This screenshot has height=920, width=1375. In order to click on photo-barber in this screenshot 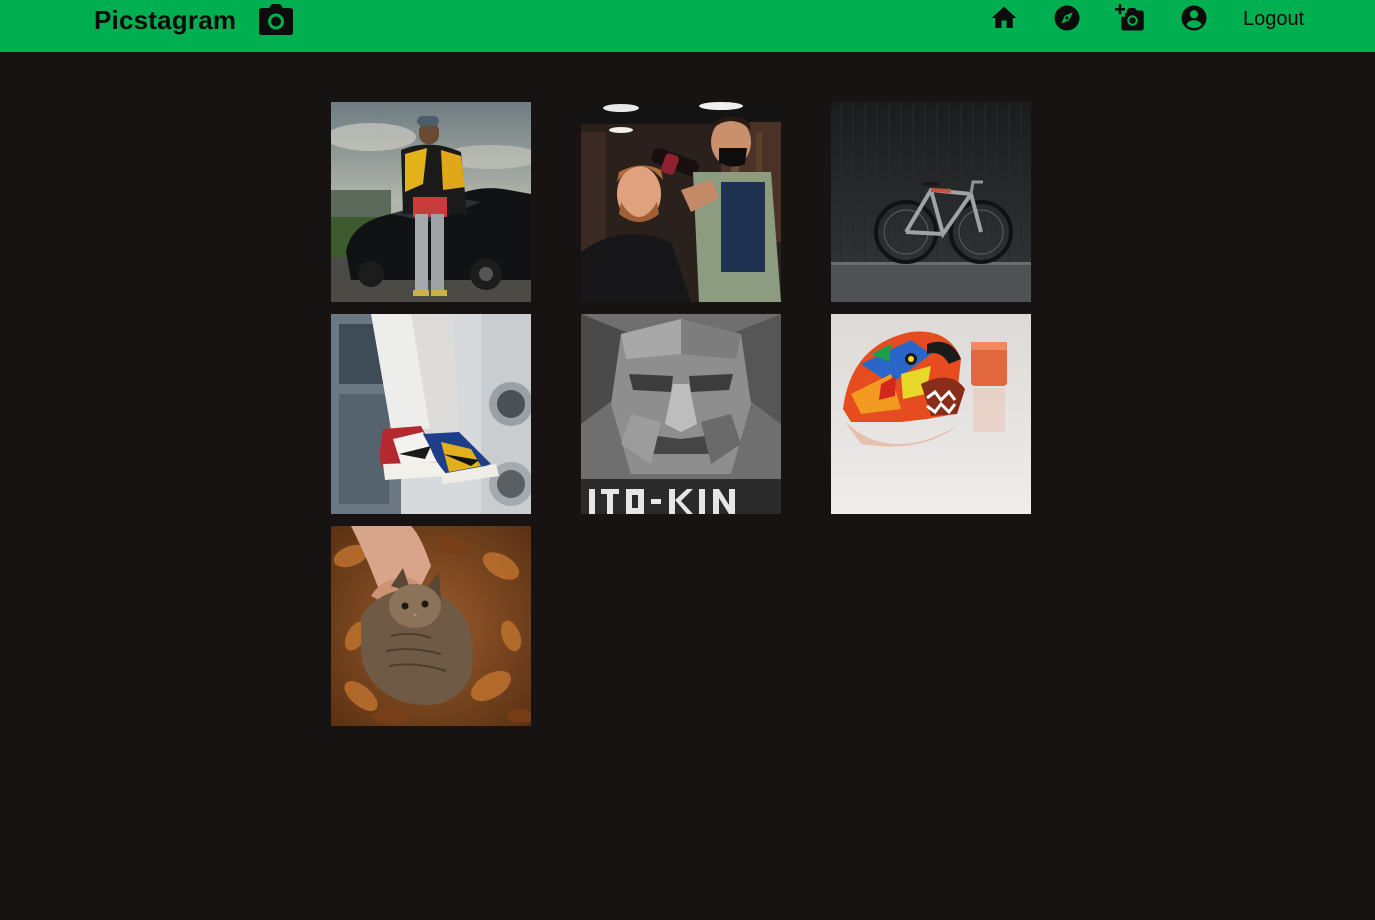, I will do `click(681, 202)`.